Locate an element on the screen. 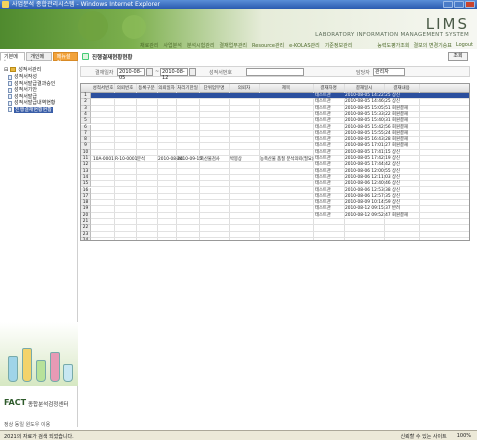  row-number: 24 is located at coordinates (86, 238).